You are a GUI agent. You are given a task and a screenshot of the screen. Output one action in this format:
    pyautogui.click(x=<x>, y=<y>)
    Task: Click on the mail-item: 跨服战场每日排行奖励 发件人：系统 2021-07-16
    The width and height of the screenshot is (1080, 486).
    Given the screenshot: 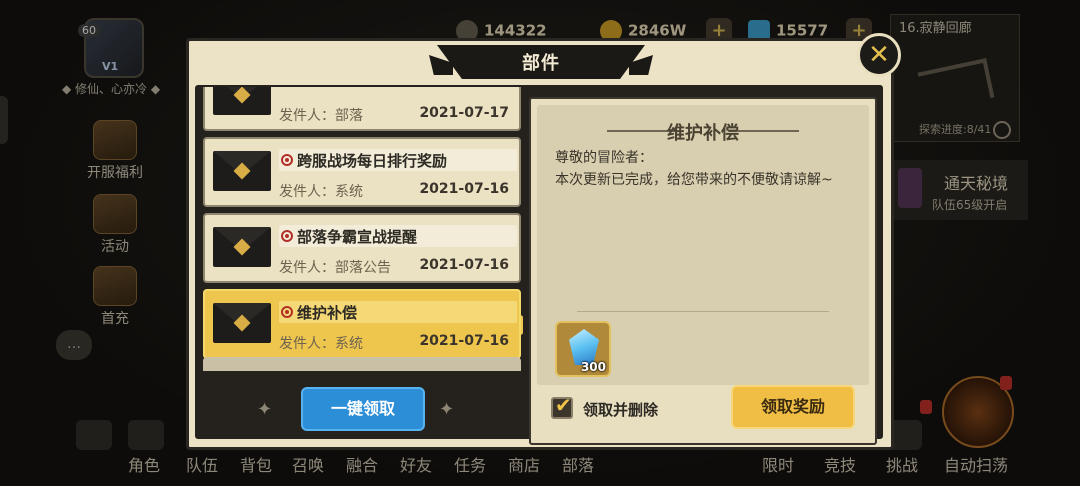 What is the action you would take?
    pyautogui.click(x=362, y=172)
    